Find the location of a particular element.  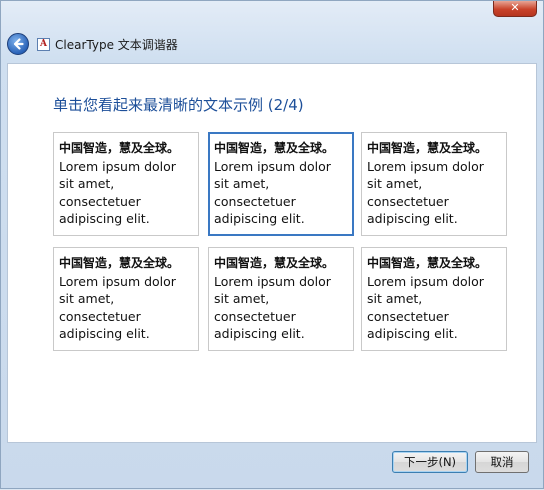

close-button: ✕ is located at coordinates (515, 9).